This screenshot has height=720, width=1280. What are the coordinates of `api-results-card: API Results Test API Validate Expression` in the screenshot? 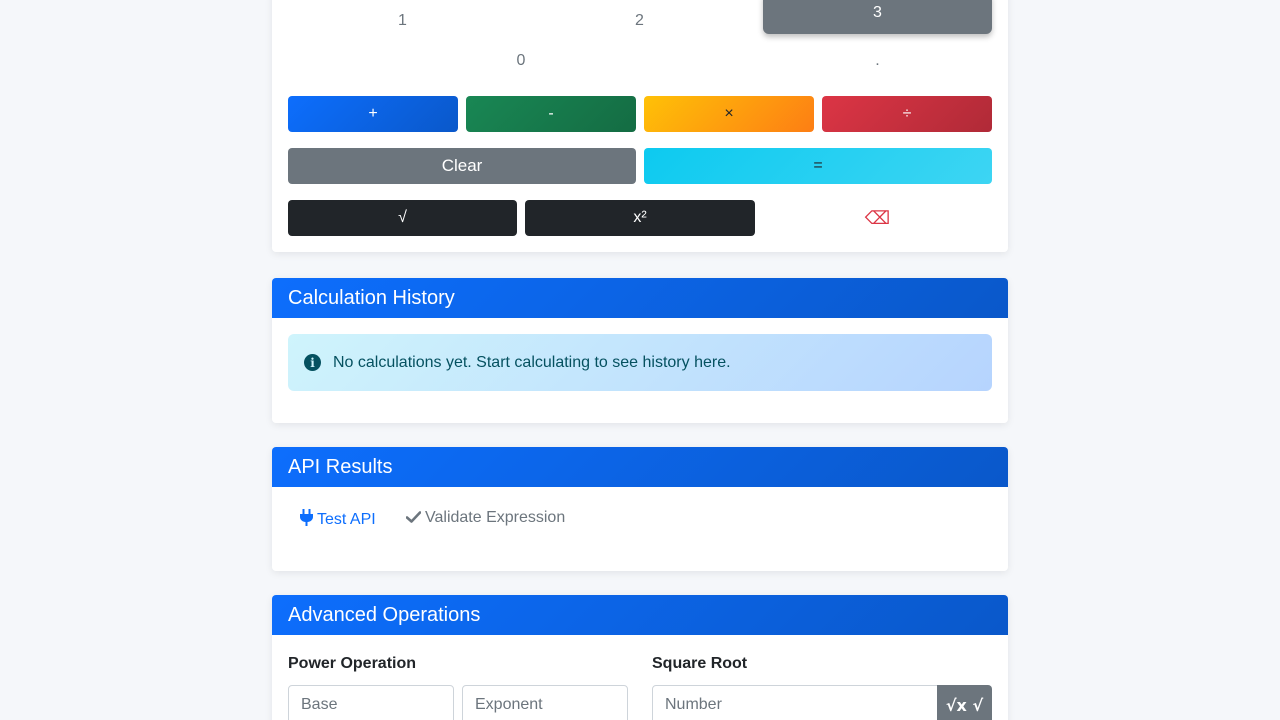 It's located at (640, 509).